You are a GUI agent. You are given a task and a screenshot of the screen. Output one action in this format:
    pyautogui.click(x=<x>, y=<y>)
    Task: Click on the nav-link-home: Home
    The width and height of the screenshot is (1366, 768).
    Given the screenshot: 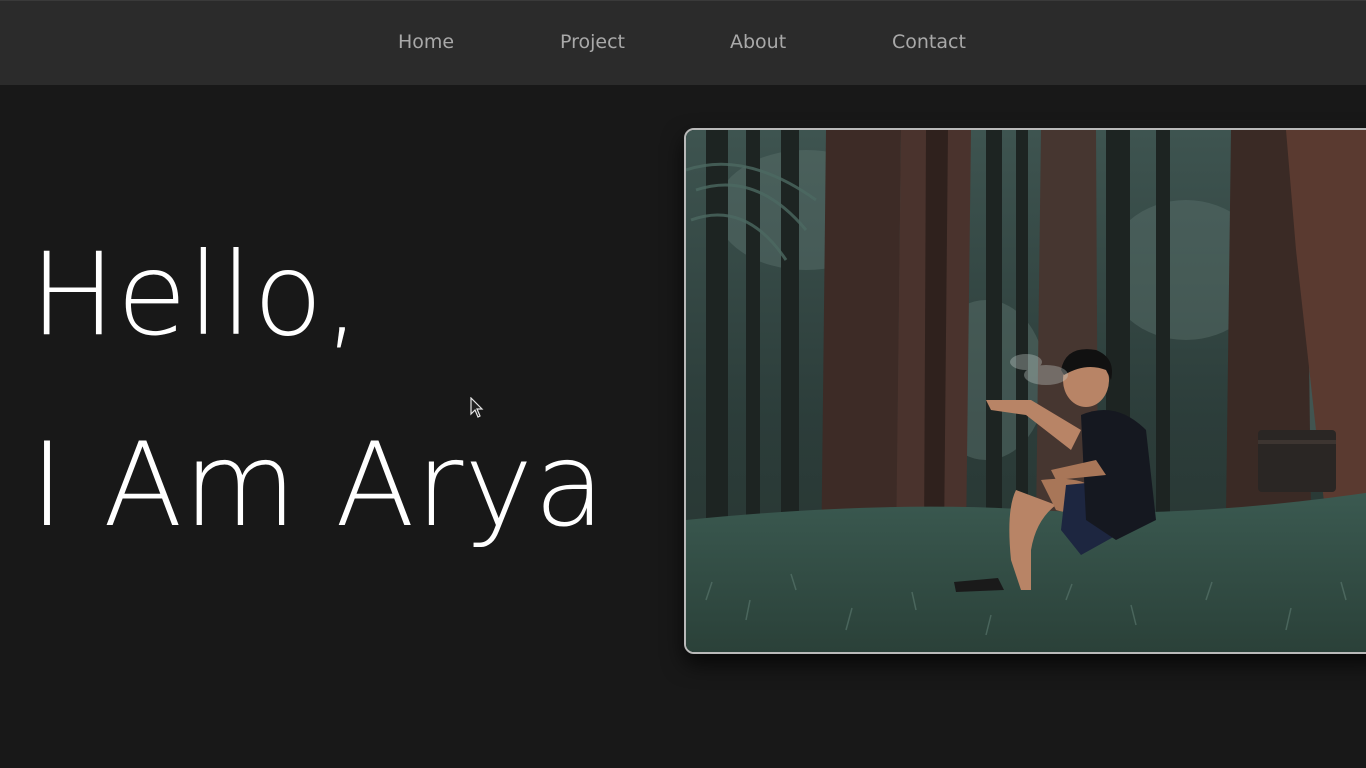 What is the action you would take?
    pyautogui.click(x=426, y=42)
    